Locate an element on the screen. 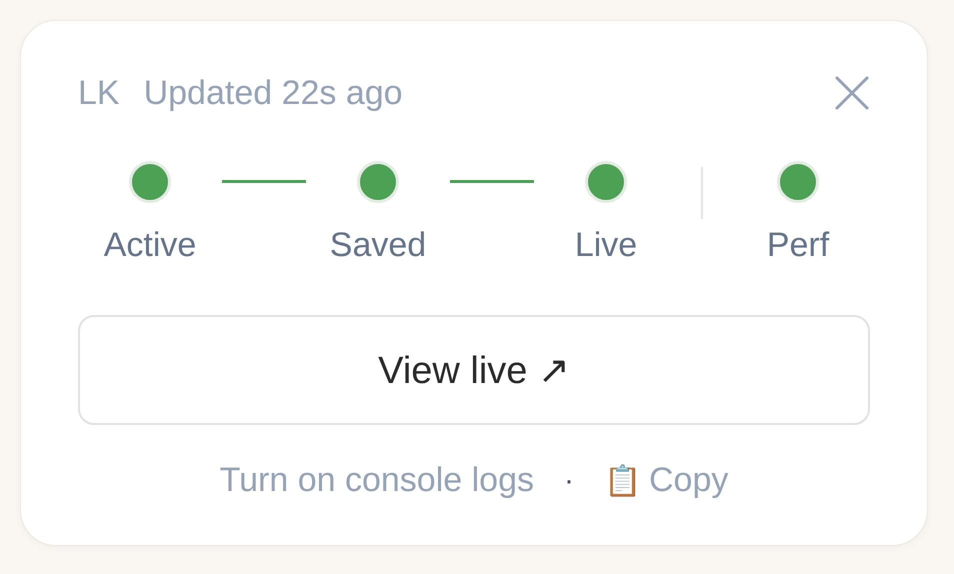 The image size is (954, 574). step-label: Active is located at coordinates (150, 245).